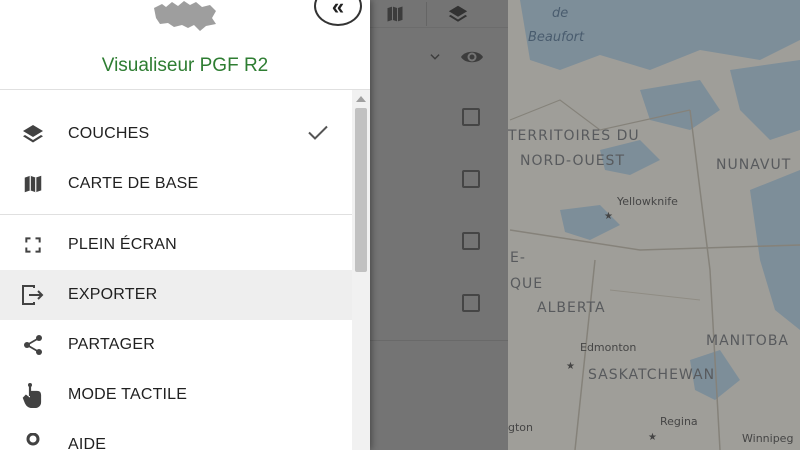 This screenshot has height=450, width=800. I want to click on drawer-scrollbar, so click(361, 270).